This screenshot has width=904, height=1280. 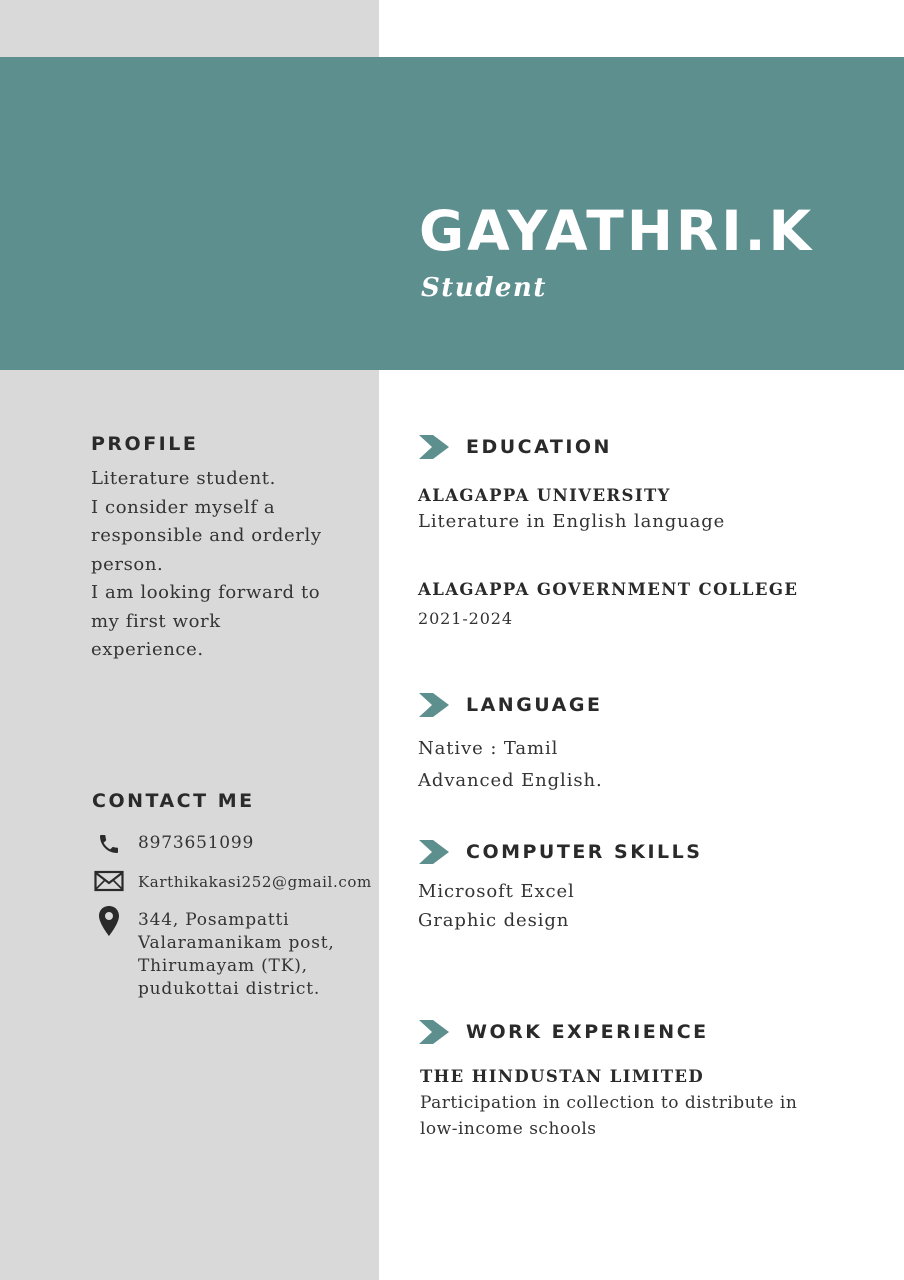 I want to click on skill-item: Microsoft Excel, so click(x=496, y=891).